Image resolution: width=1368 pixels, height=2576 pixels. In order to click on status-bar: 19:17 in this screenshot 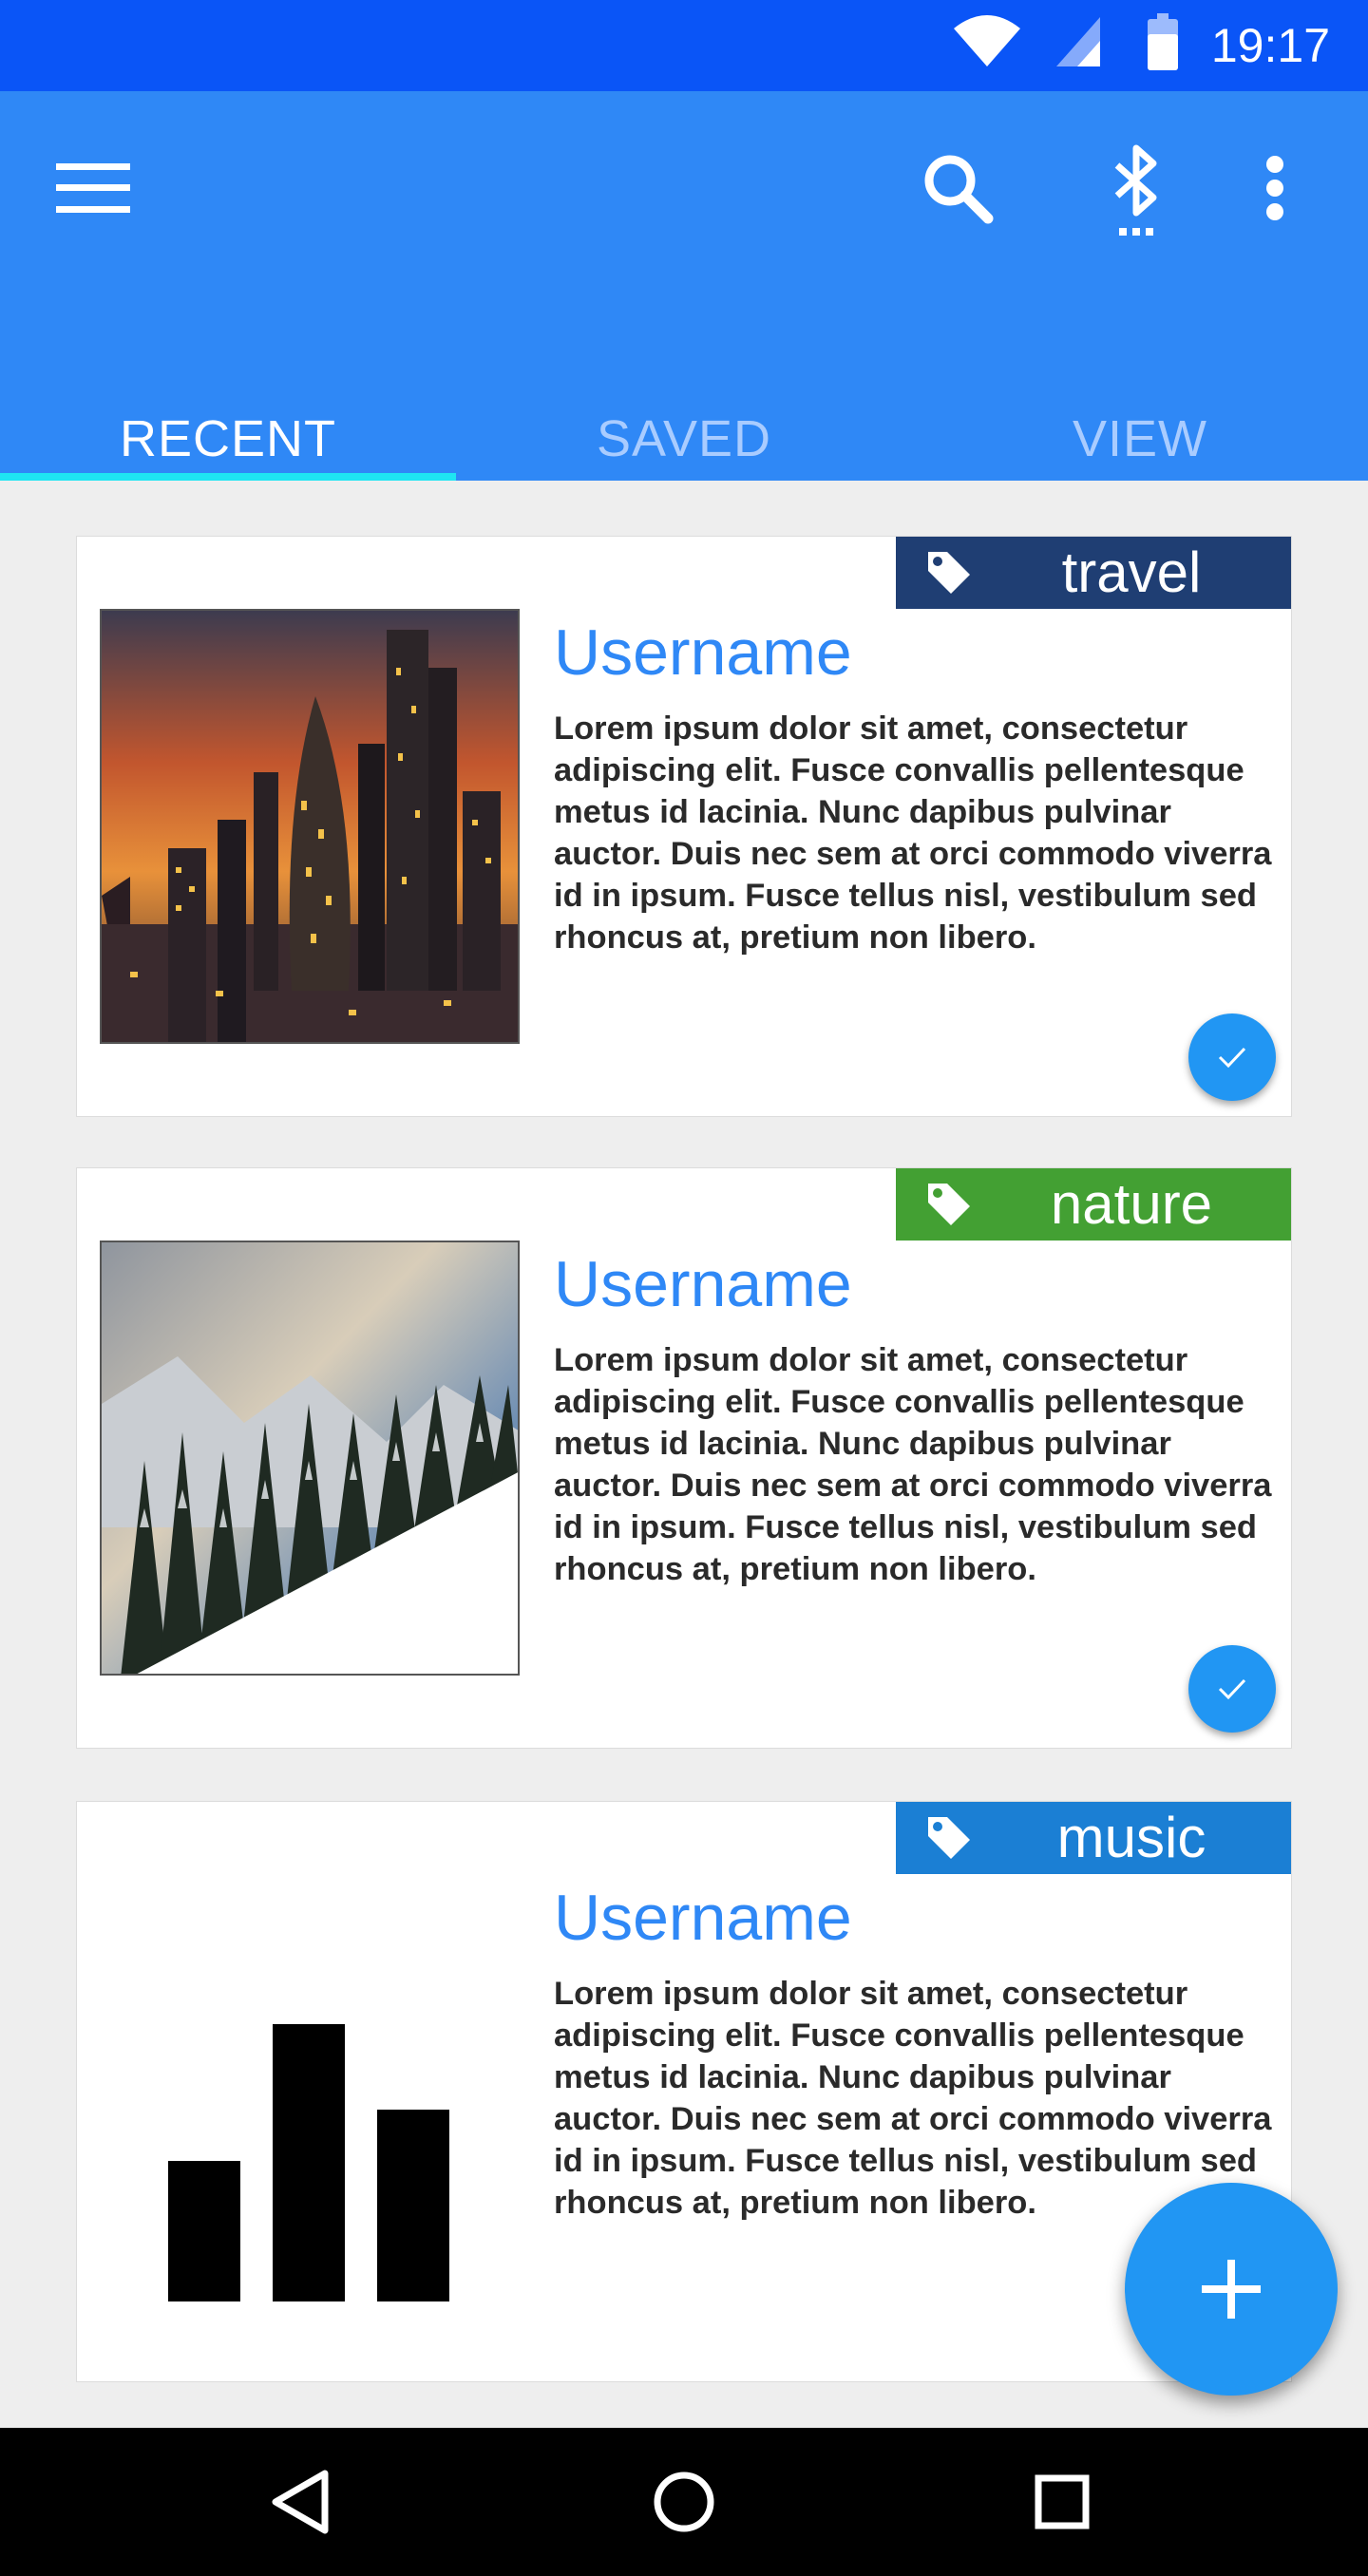, I will do `click(684, 45)`.